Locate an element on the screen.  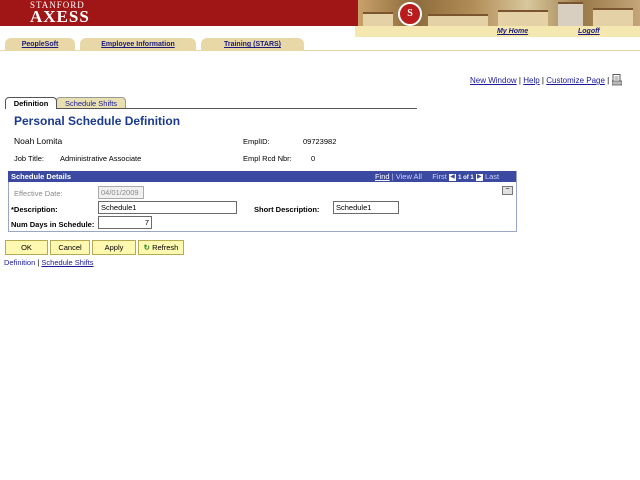
apply-button: Apply is located at coordinates (114, 247).